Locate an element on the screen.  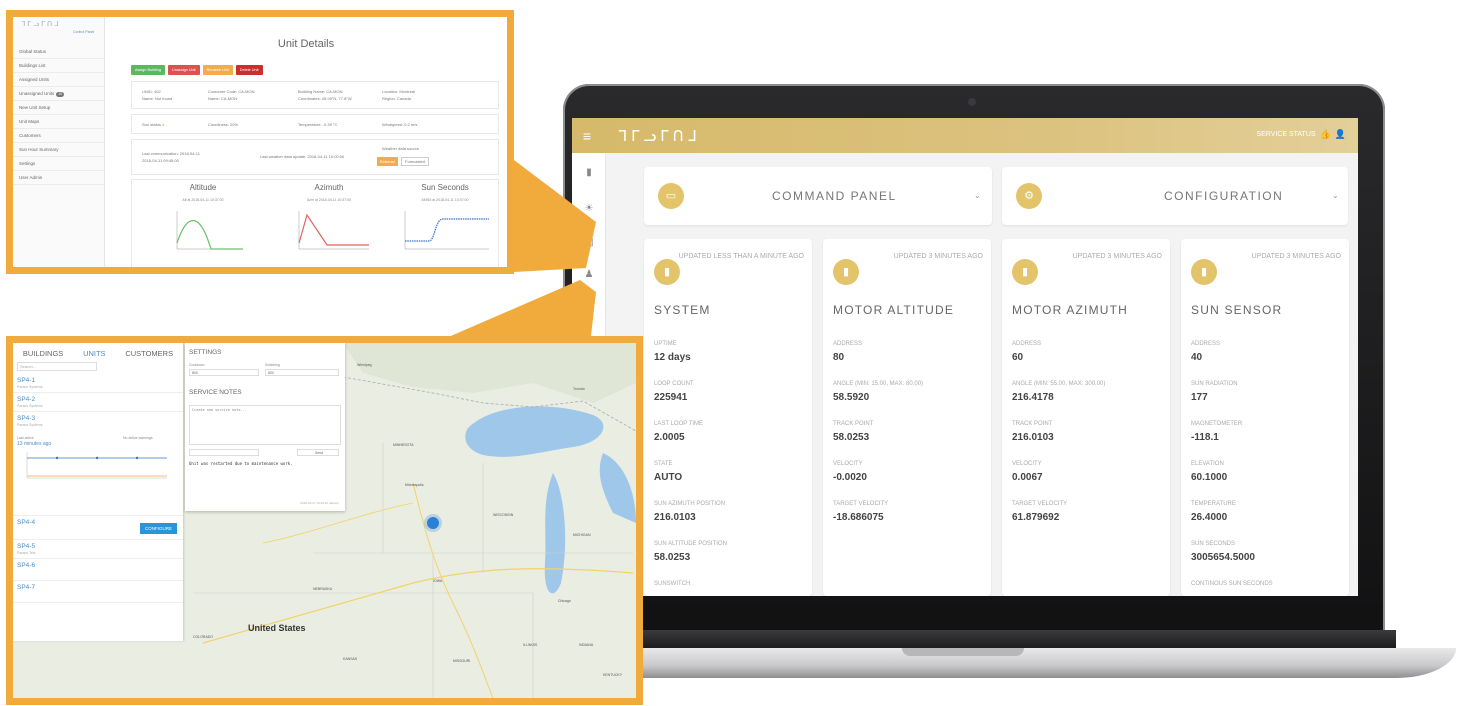
list-item: SP4-2 Parans Systems is located at coordinates (98, 402).